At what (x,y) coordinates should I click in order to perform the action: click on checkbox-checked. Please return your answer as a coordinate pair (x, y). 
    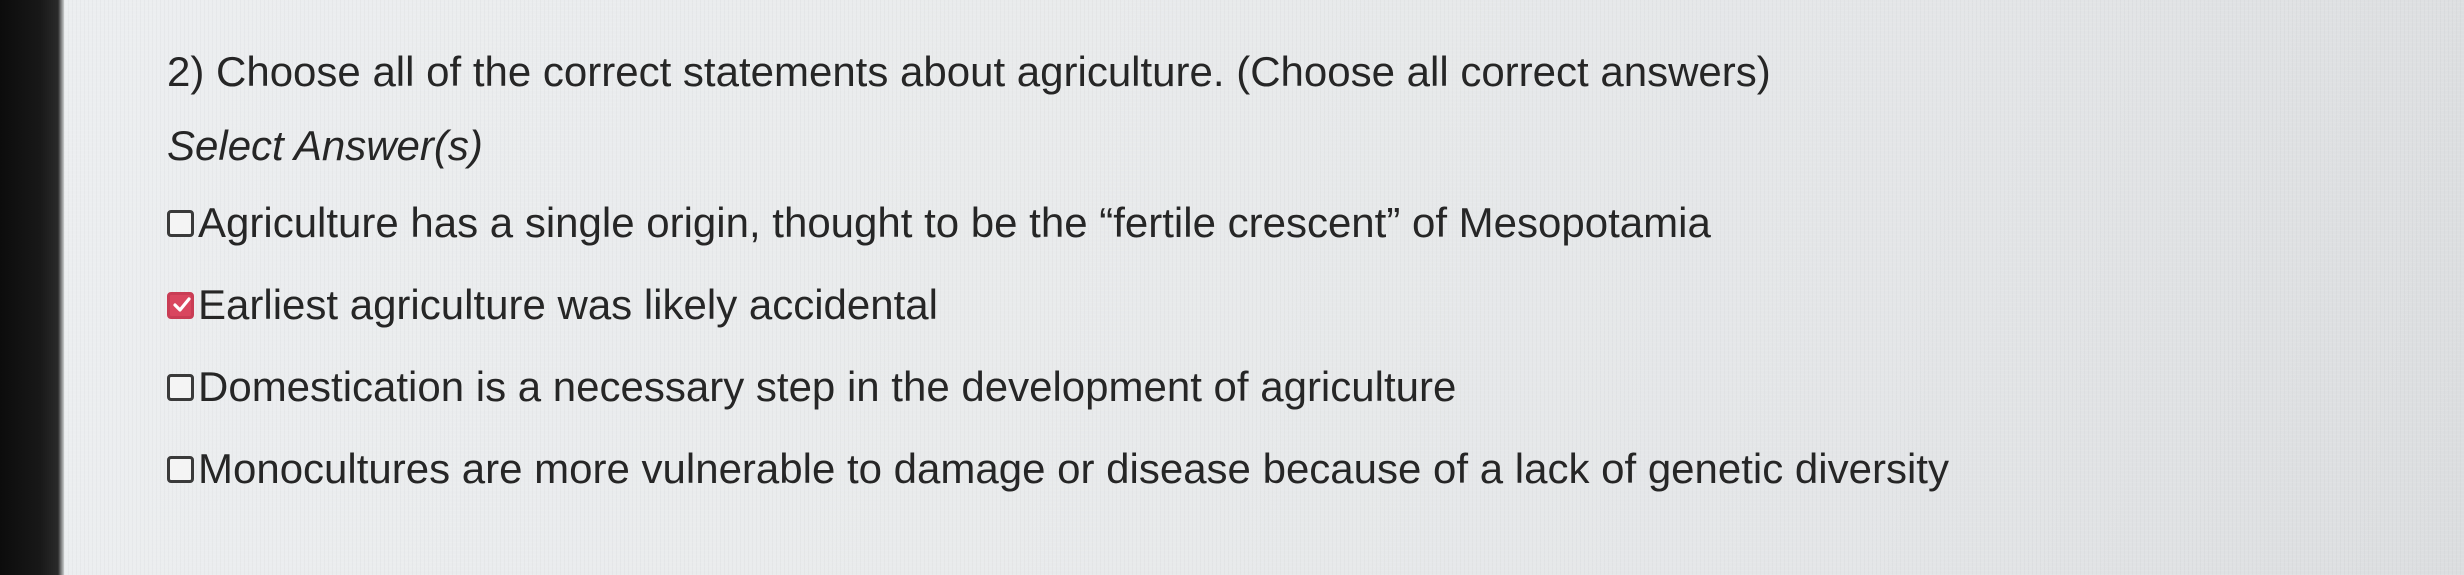
    Looking at the image, I should click on (180, 305).